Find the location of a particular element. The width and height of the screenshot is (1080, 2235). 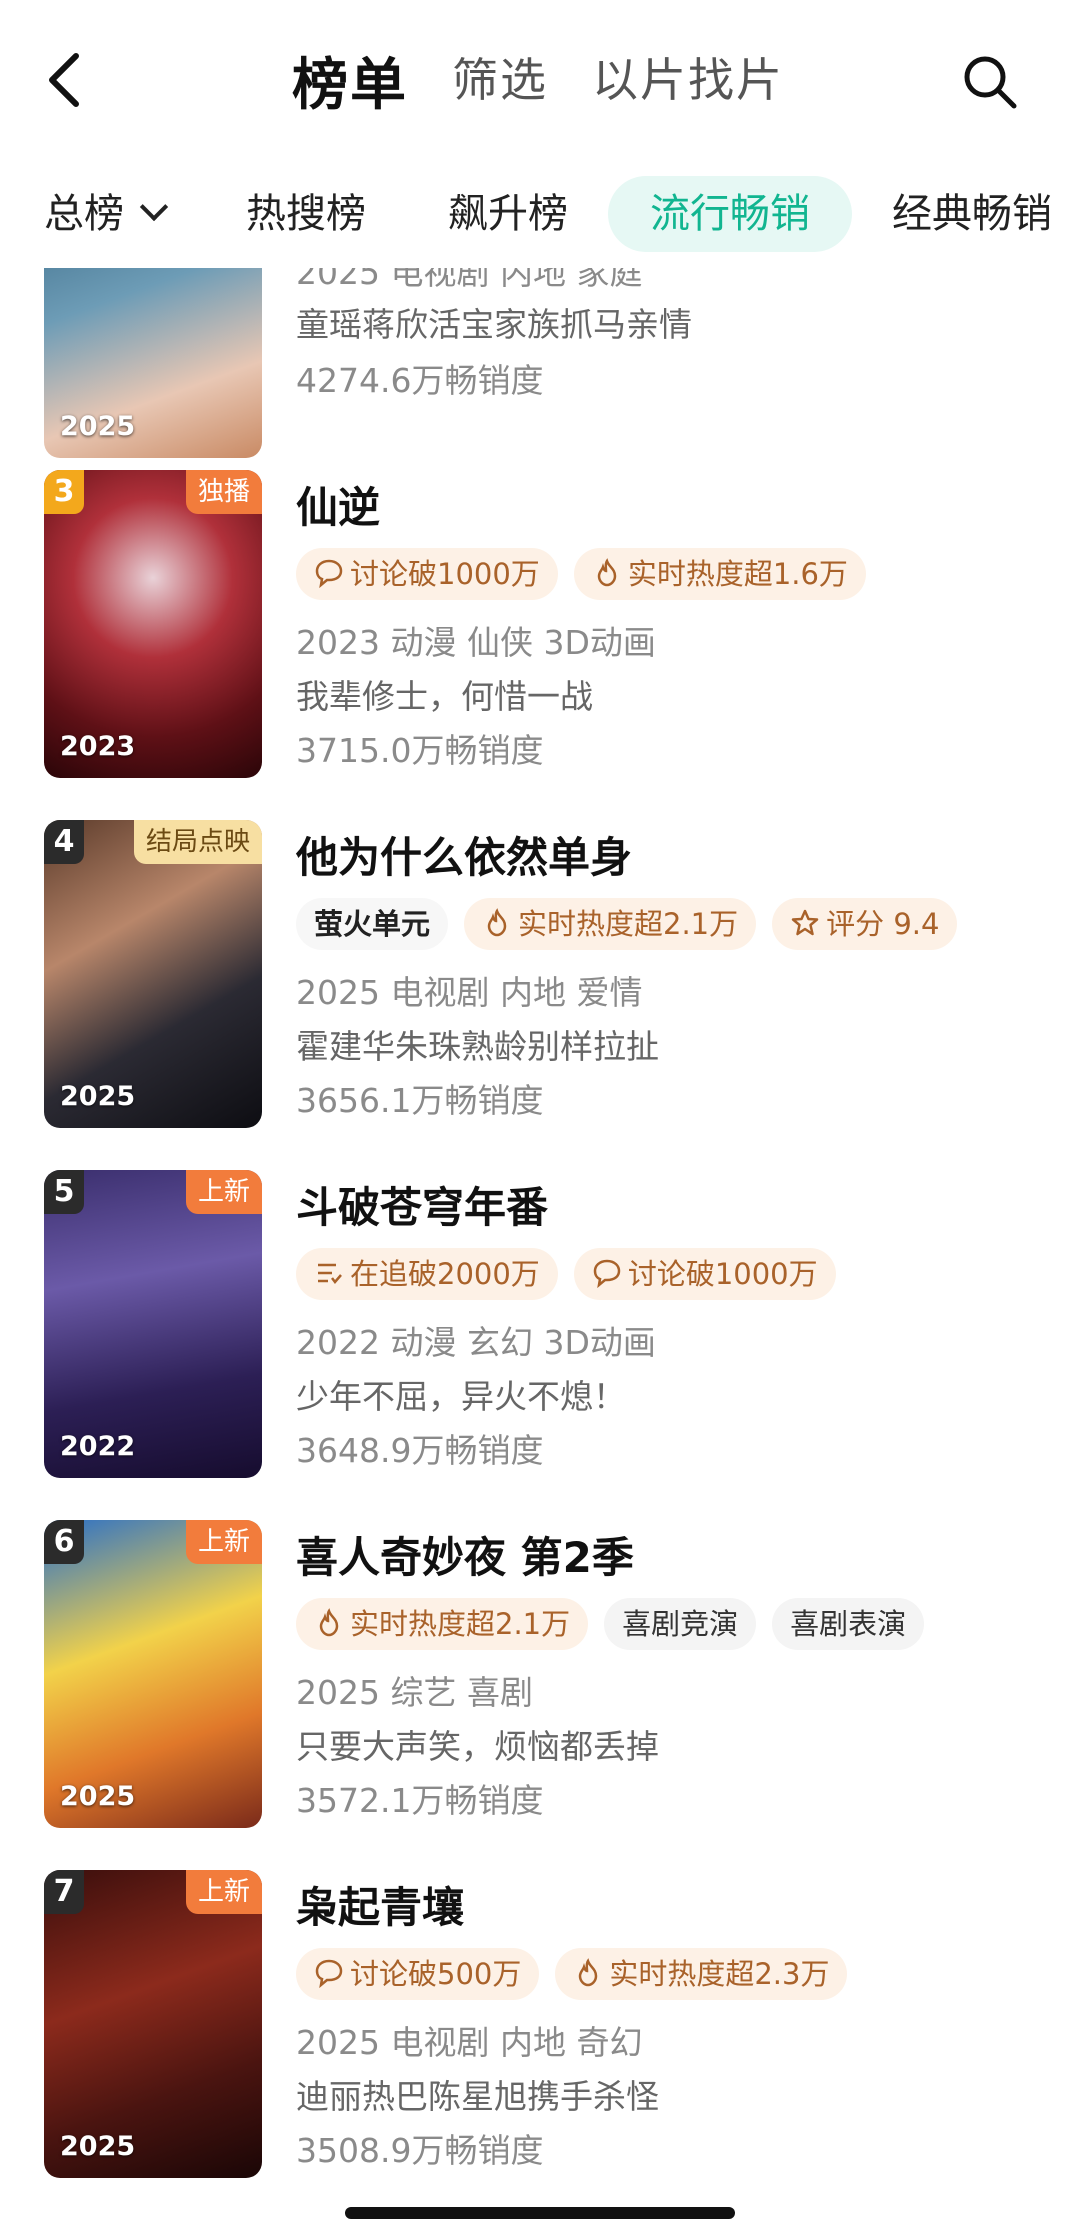

tag-rating: 评分 9.4 is located at coordinates (865, 924).